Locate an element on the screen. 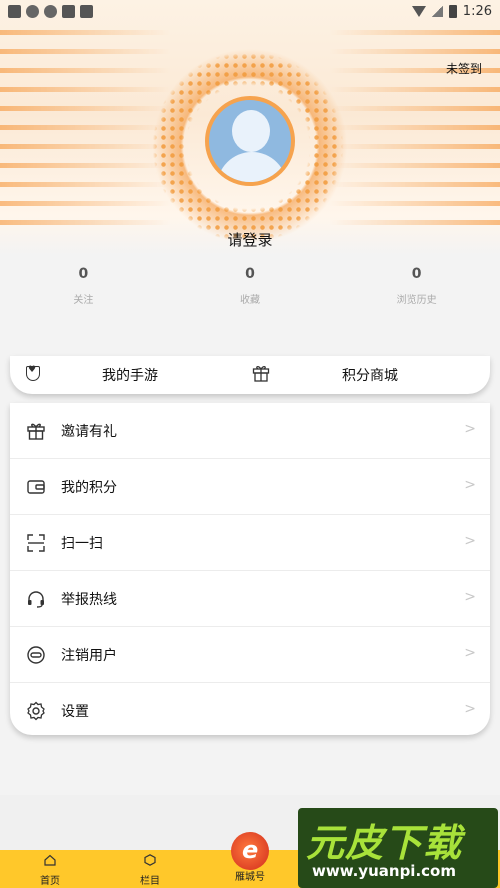  wallet-icon is located at coordinates (36, 486).